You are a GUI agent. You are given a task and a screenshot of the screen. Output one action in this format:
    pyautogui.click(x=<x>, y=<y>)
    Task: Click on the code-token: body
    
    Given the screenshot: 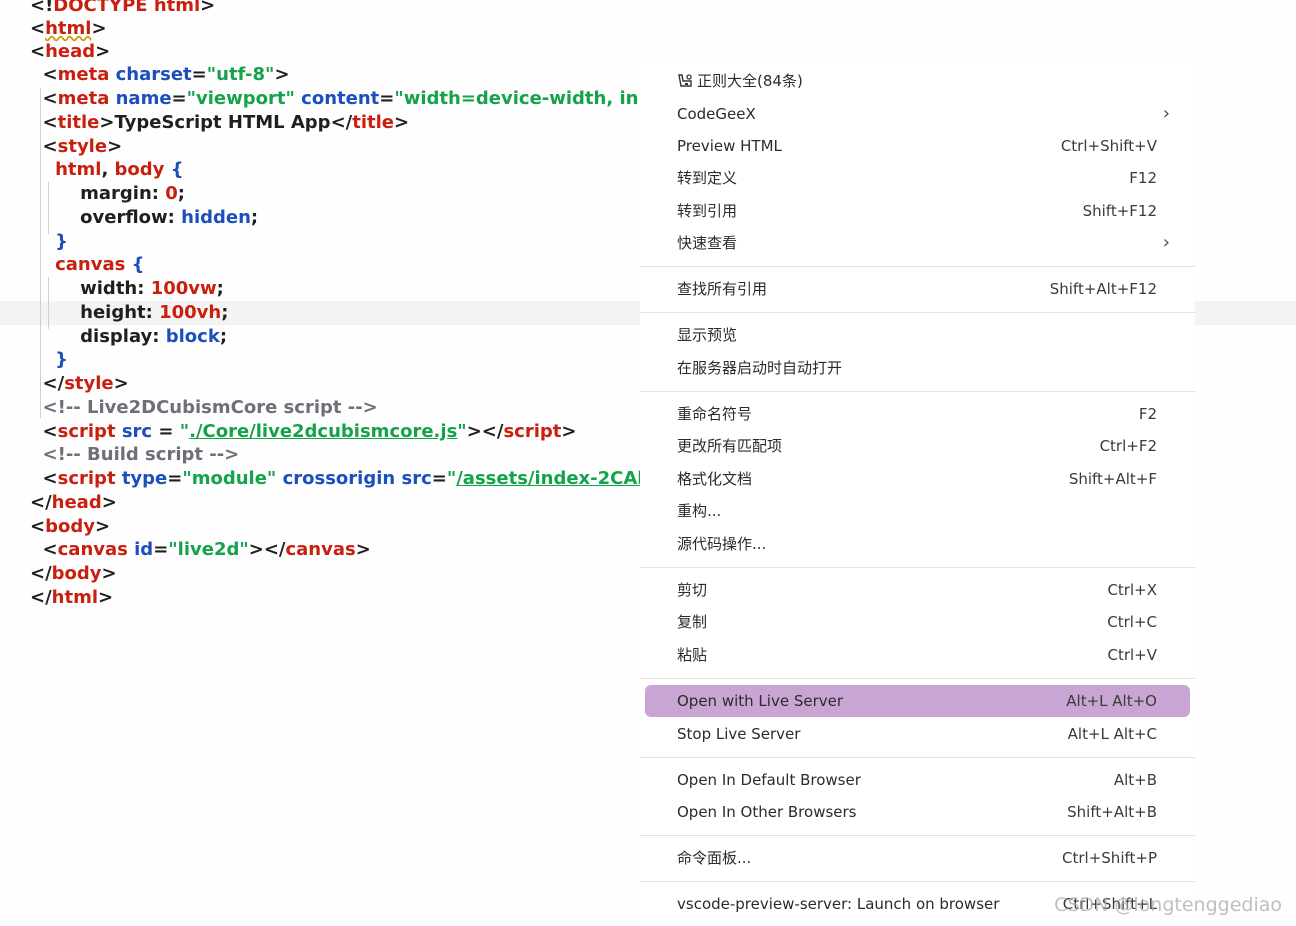 What is the action you would take?
    pyautogui.click(x=70, y=526)
    